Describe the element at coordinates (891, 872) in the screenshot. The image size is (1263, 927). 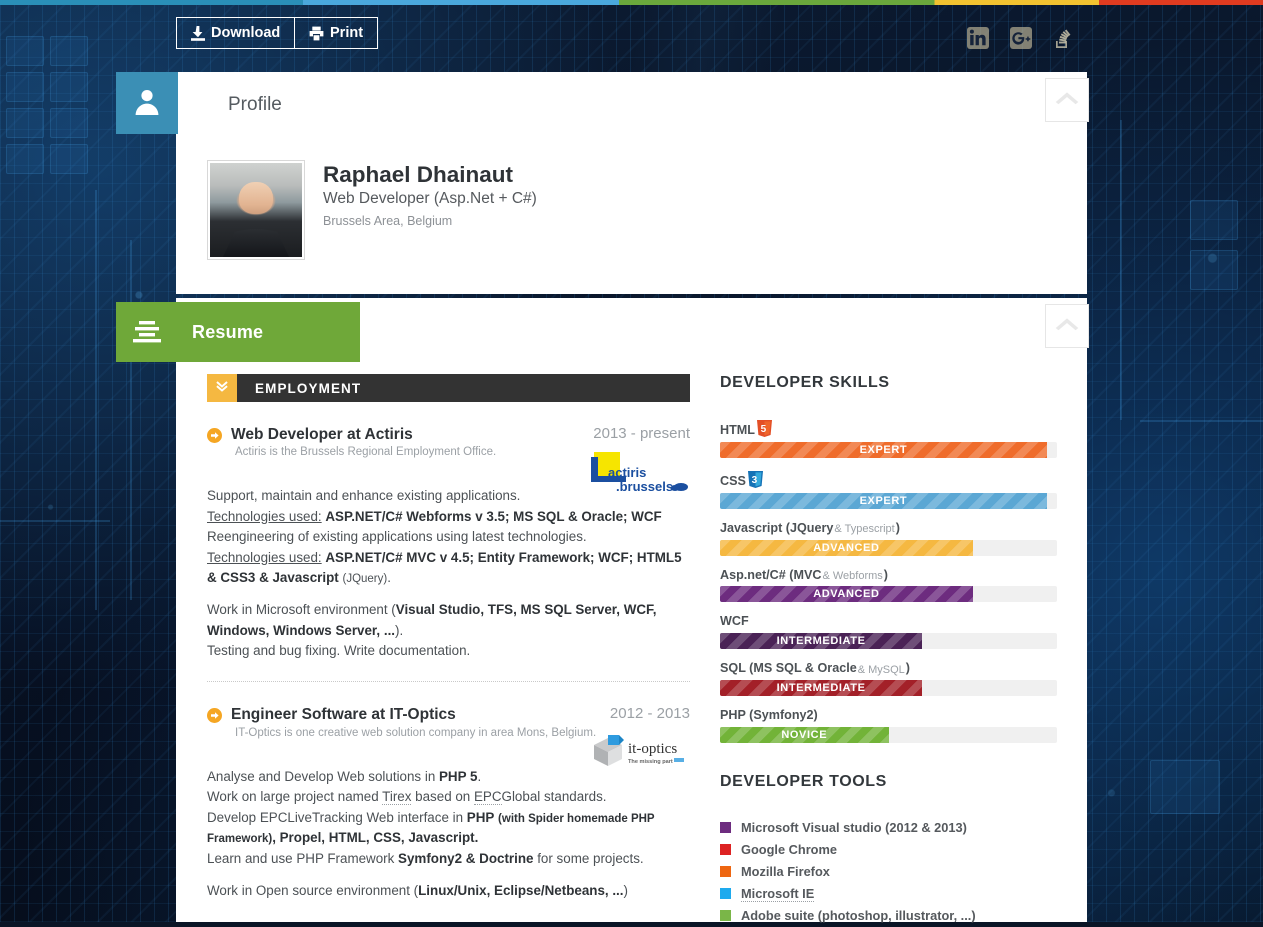
I see `tool-item: Mozilla Firefox` at that location.